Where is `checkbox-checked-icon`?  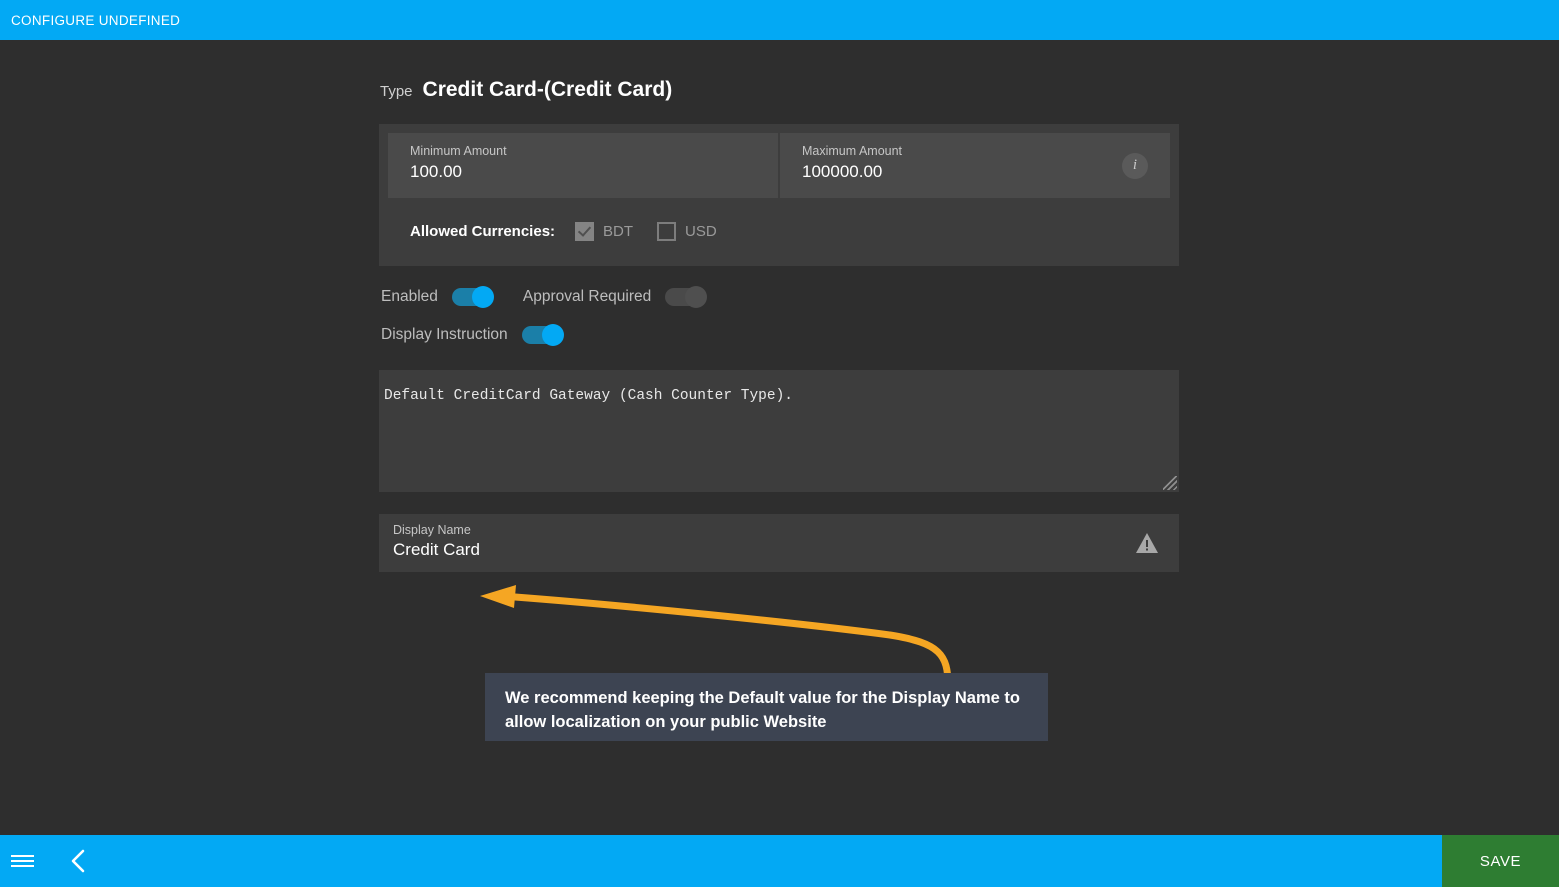 checkbox-checked-icon is located at coordinates (585, 231).